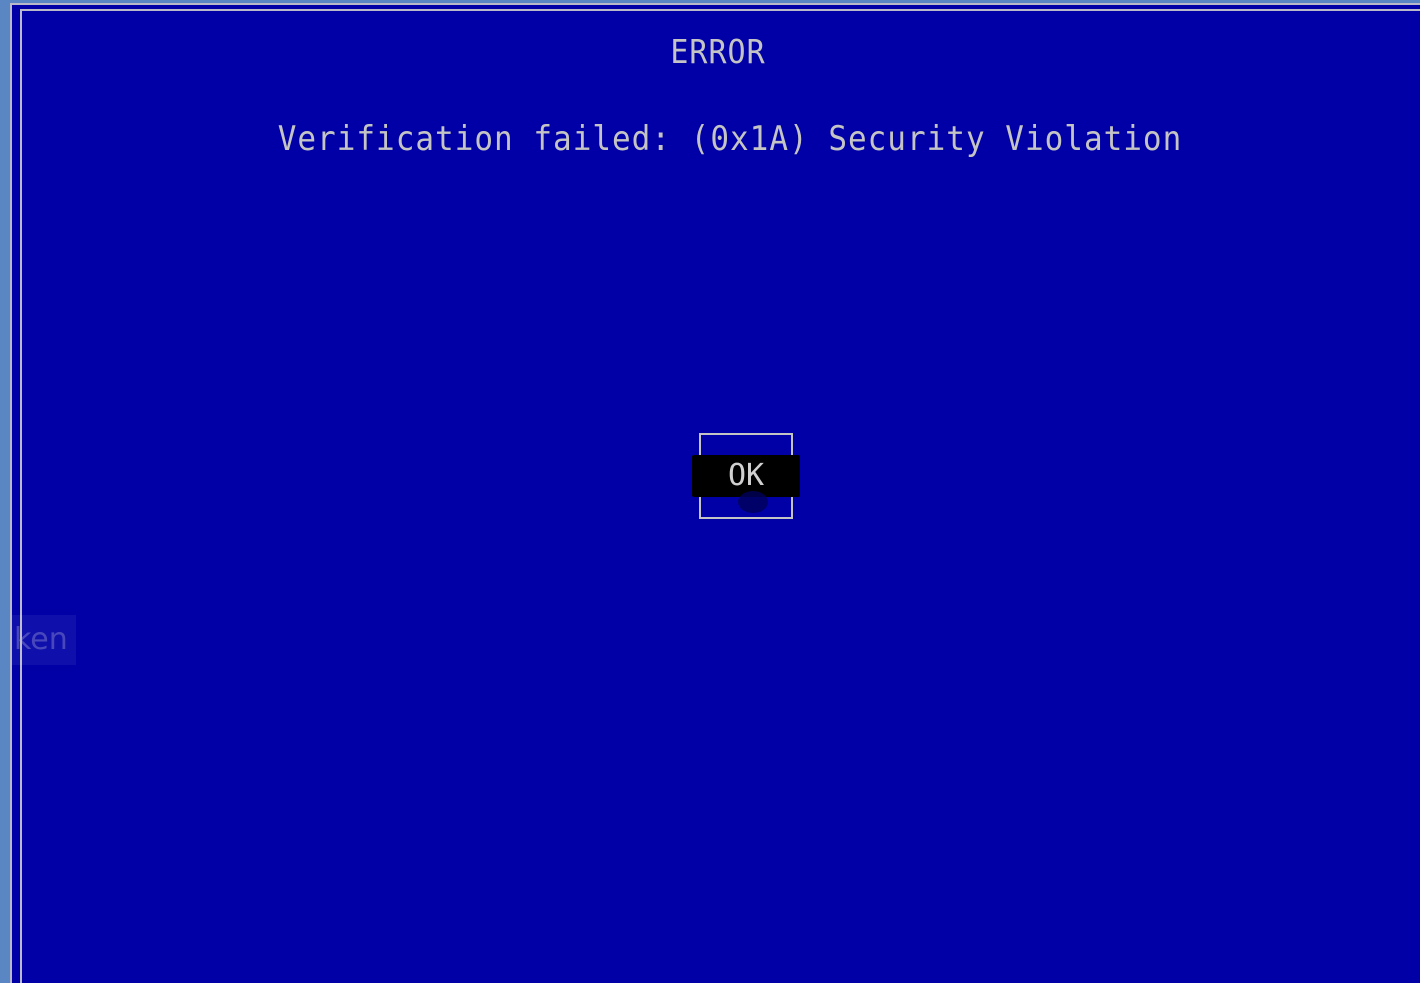 The width and height of the screenshot is (1420, 983). Describe the element at coordinates (746, 476) in the screenshot. I see `ok-button: OK` at that location.